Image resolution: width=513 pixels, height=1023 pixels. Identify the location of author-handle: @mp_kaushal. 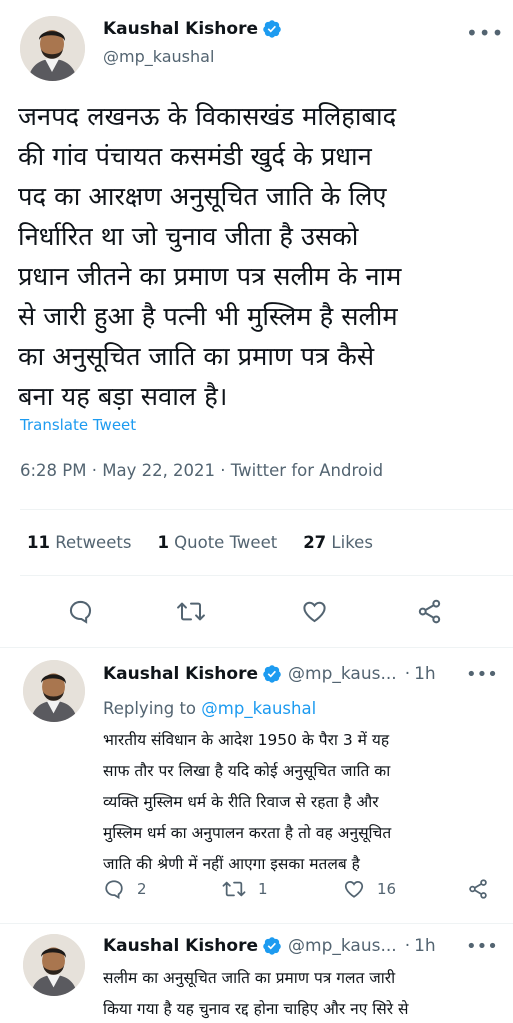
(158, 56).